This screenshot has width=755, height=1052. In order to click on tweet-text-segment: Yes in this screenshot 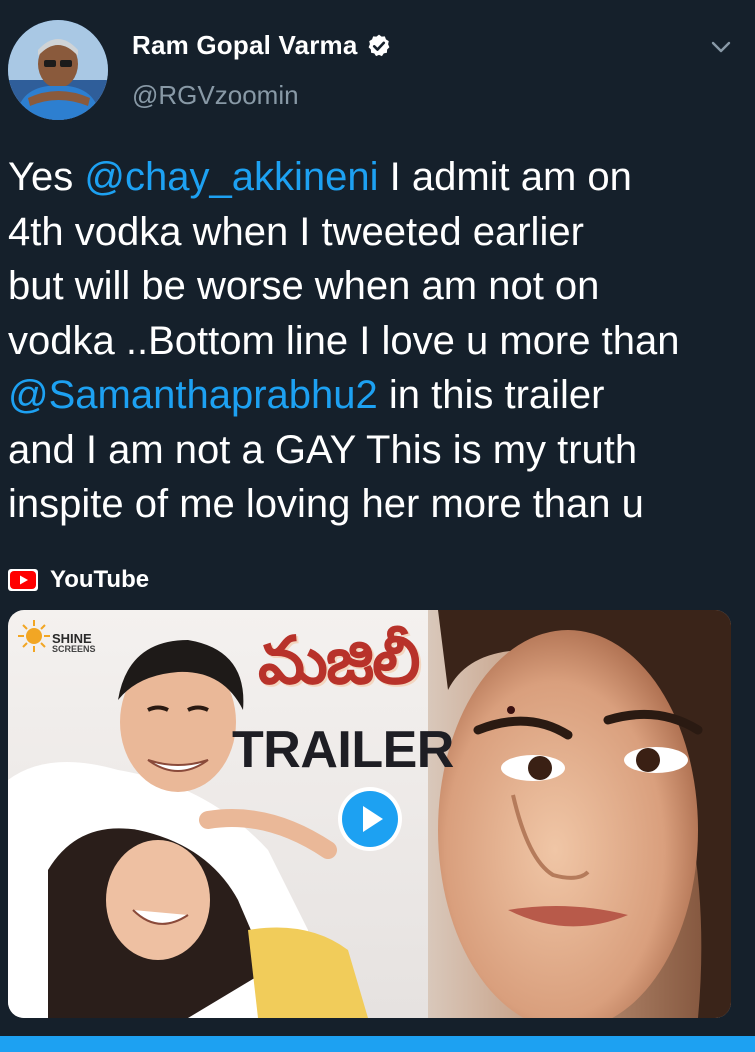, I will do `click(46, 177)`.